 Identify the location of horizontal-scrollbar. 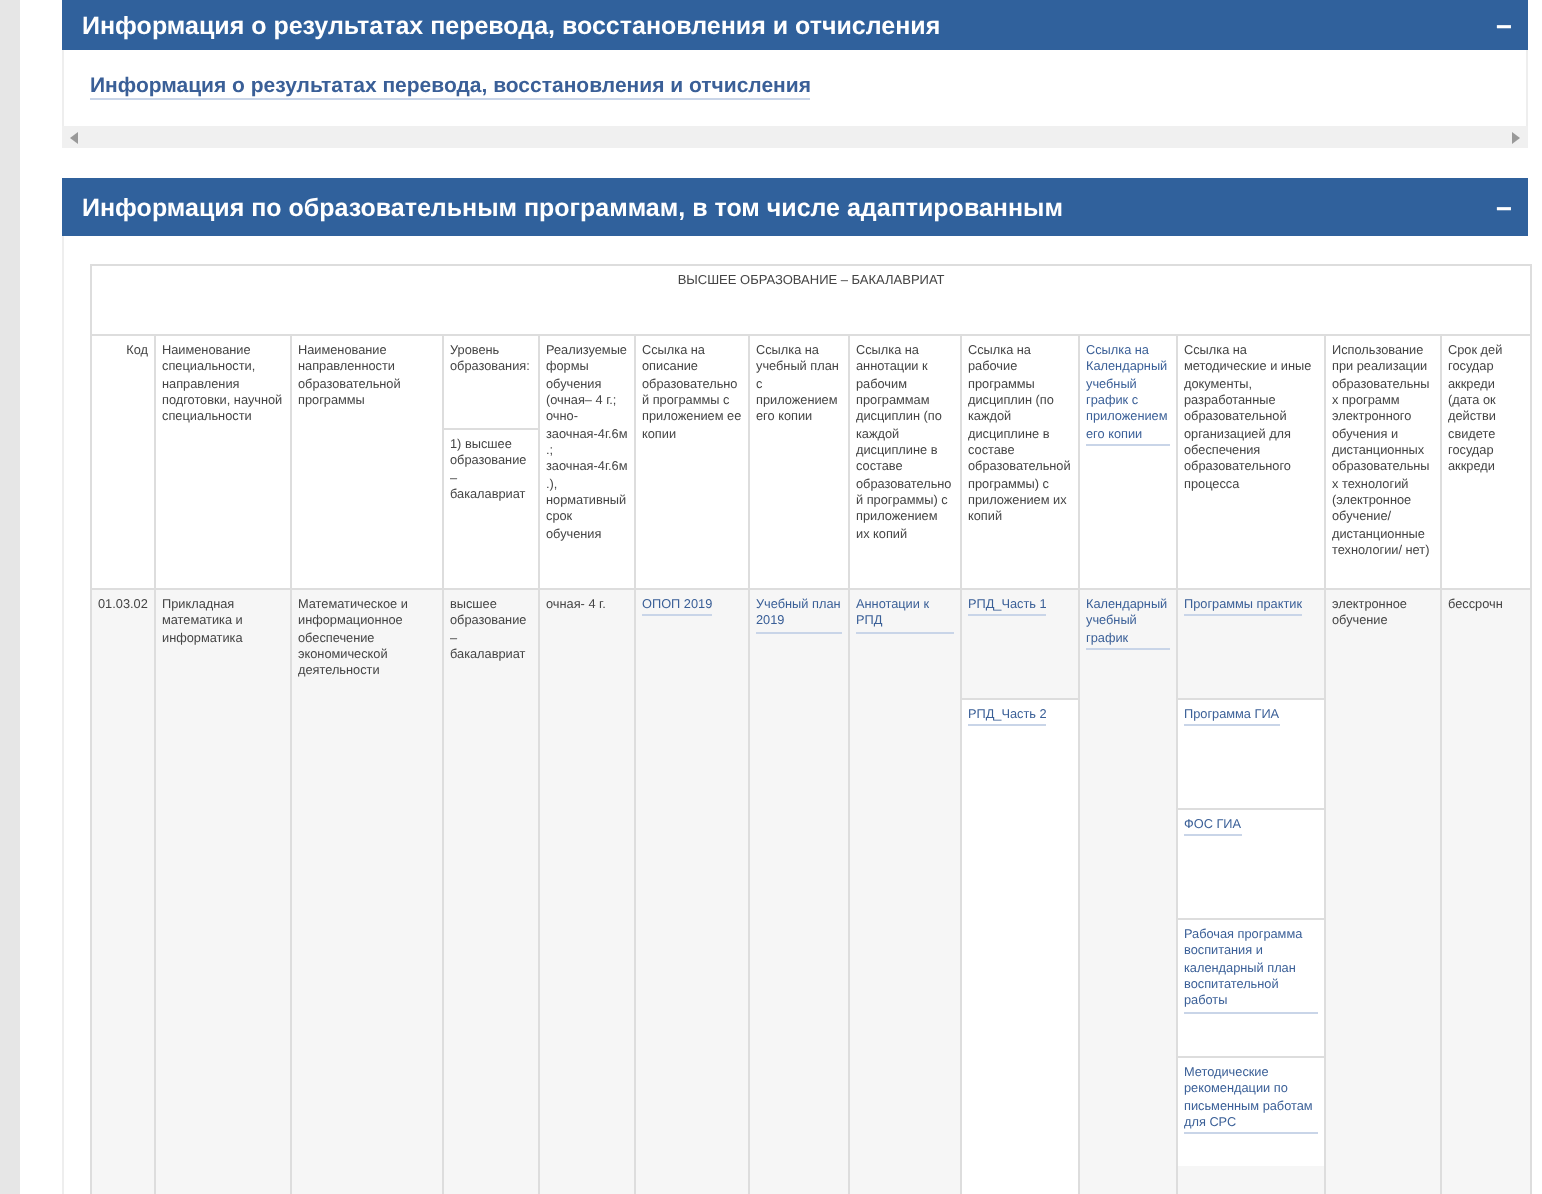
(795, 137).